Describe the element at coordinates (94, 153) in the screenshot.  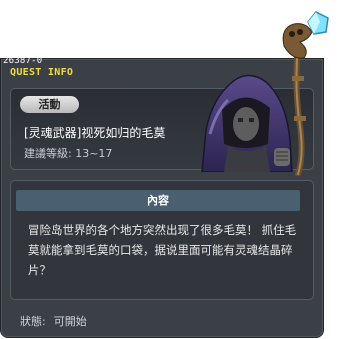
I see `level-range: 13~17` at that location.